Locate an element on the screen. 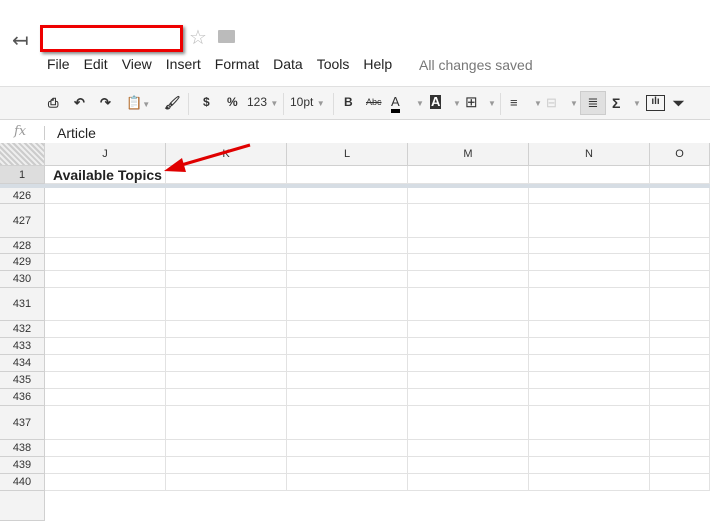 This screenshot has width=710, height=521. annotation-arrow is located at coordinates (207, 157).